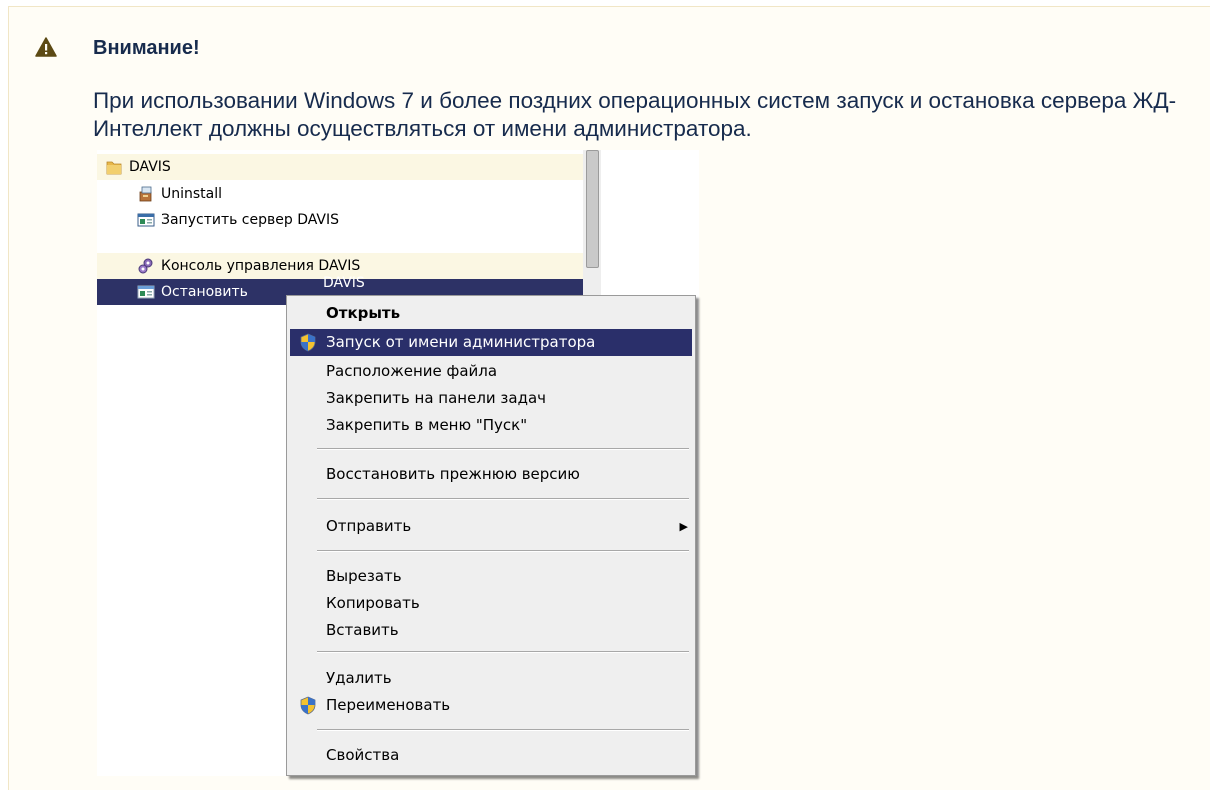  Describe the element at coordinates (192, 194) in the screenshot. I see `tree-item-label: Uninstall` at that location.